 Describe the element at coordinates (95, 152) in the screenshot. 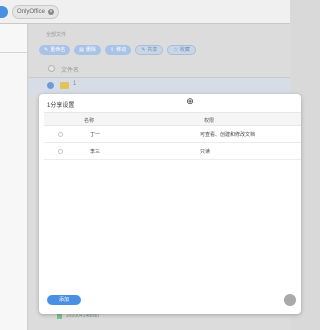

I see `user-name: 李三` at that location.